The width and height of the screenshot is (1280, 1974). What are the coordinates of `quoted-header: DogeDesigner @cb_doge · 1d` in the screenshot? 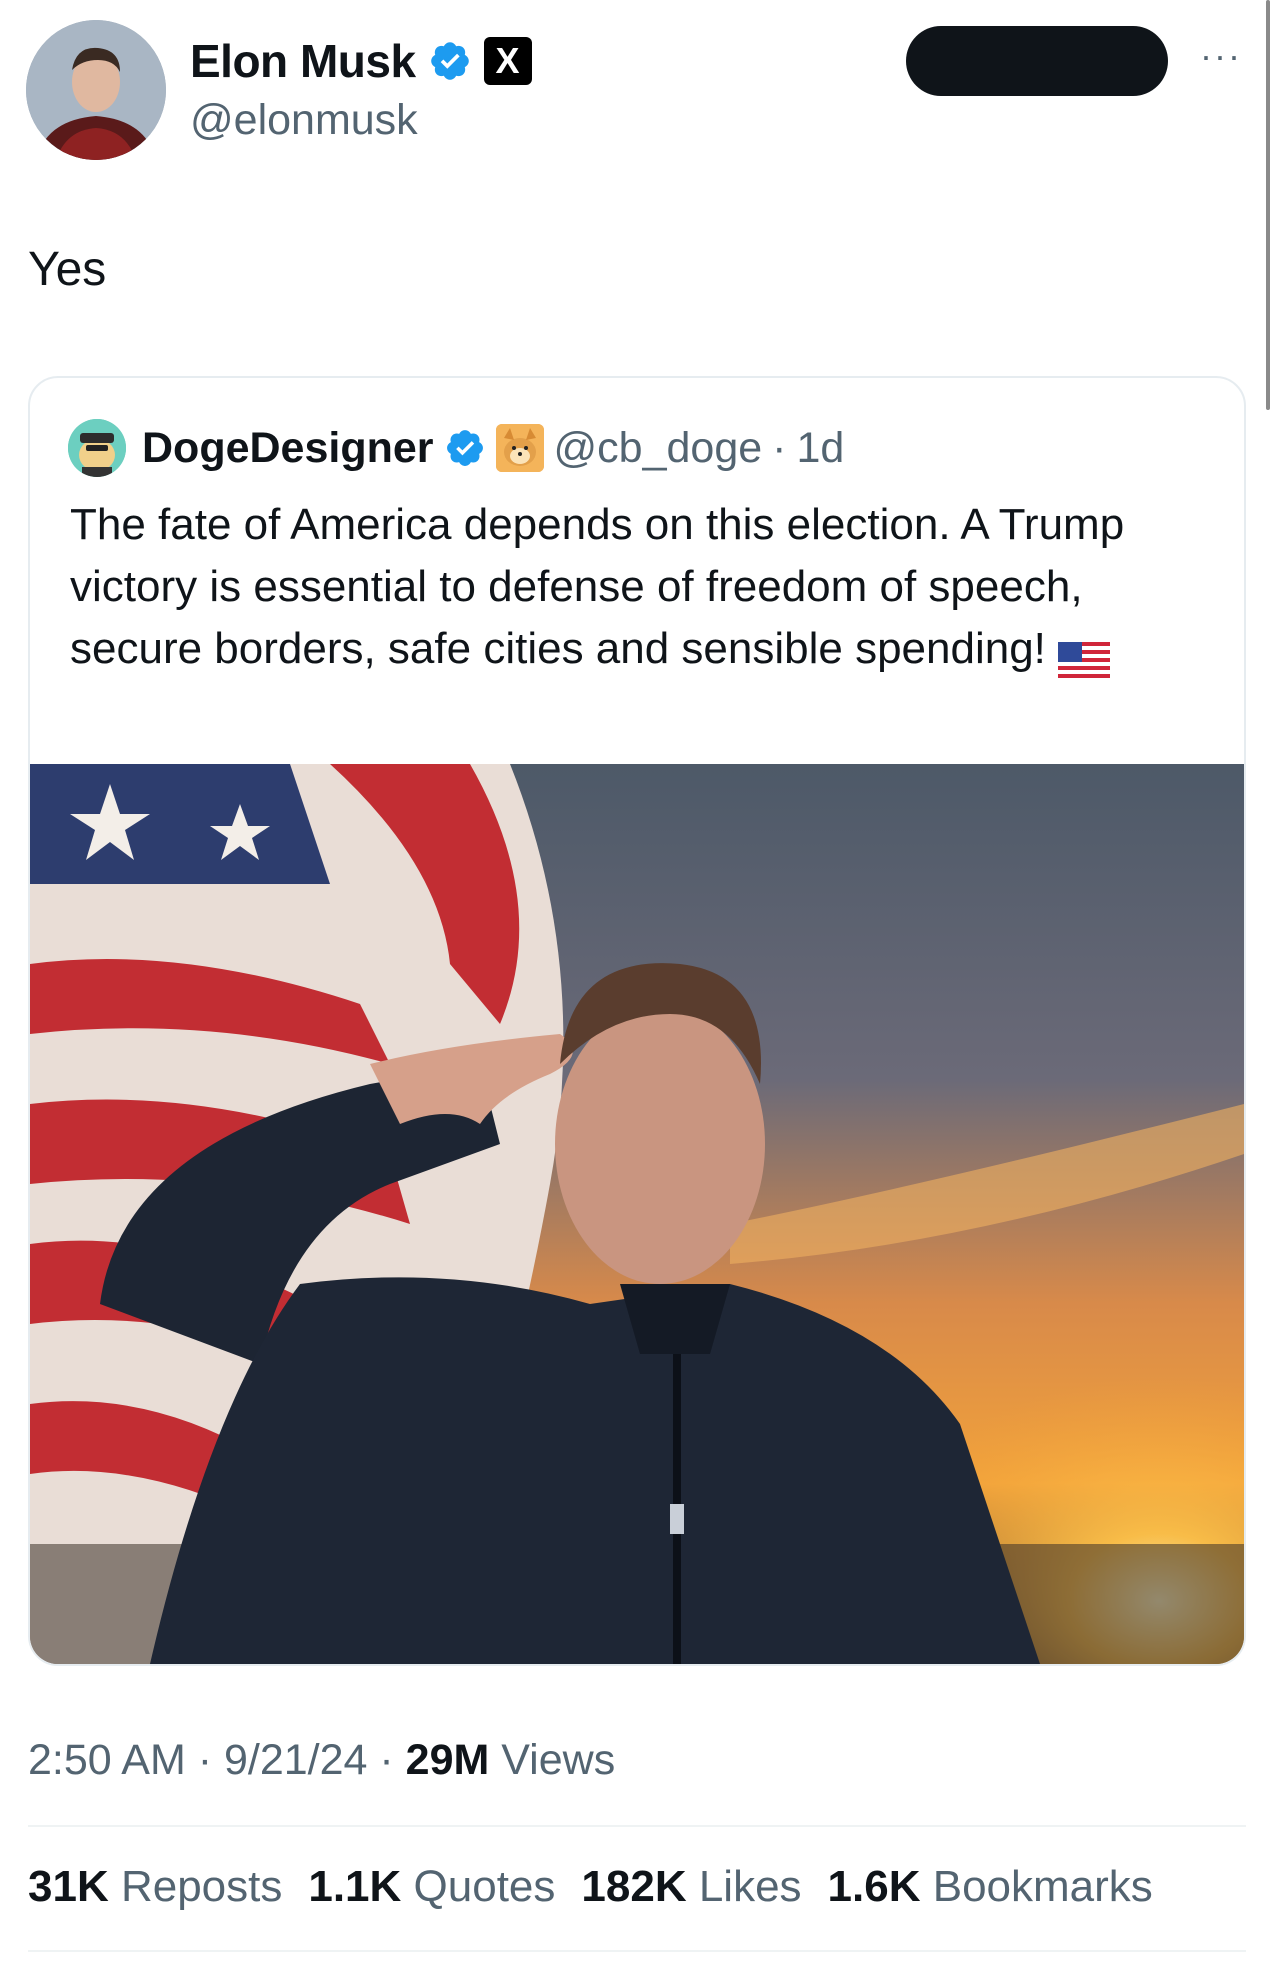 It's located at (456, 448).